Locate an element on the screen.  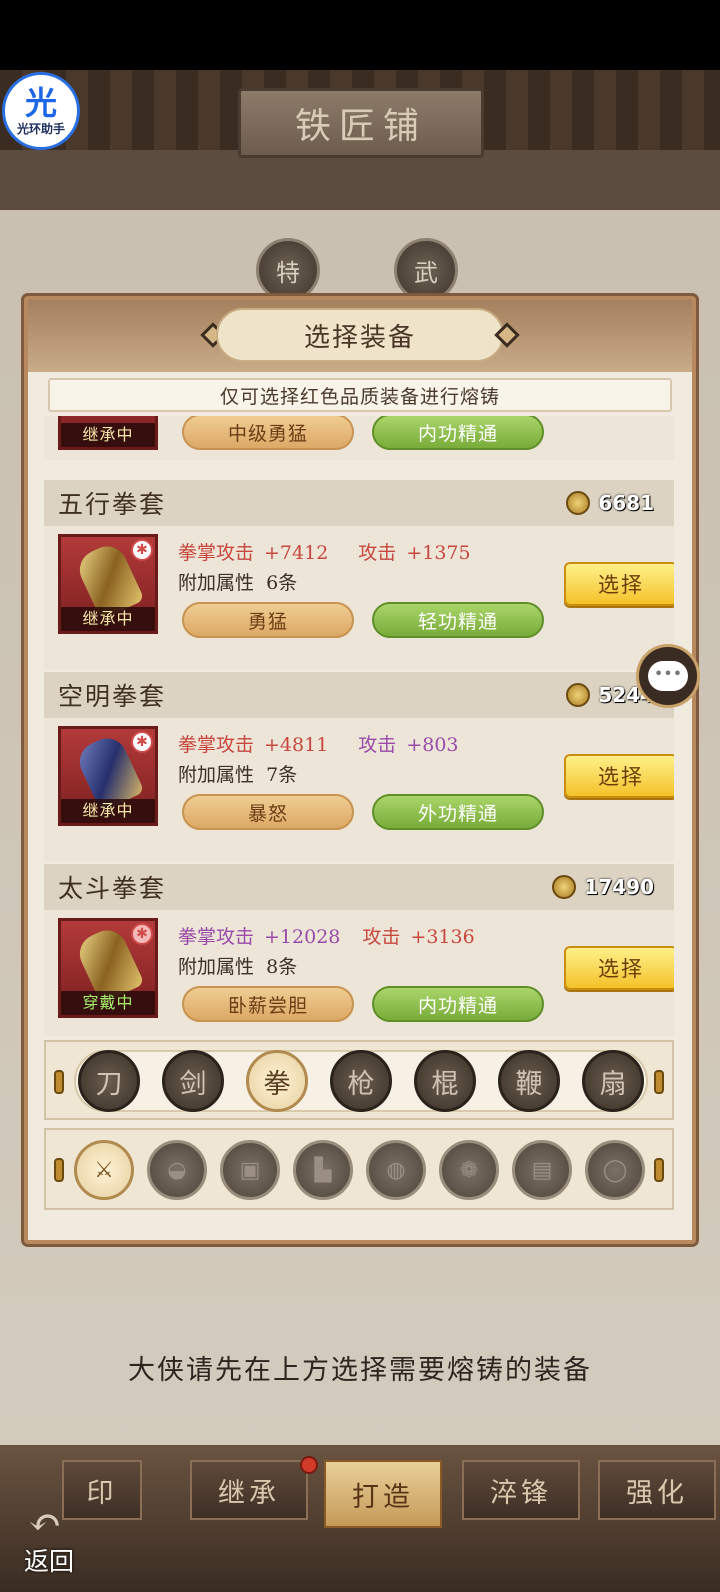
weapon-type-sword: 剑 is located at coordinates (193, 1081).